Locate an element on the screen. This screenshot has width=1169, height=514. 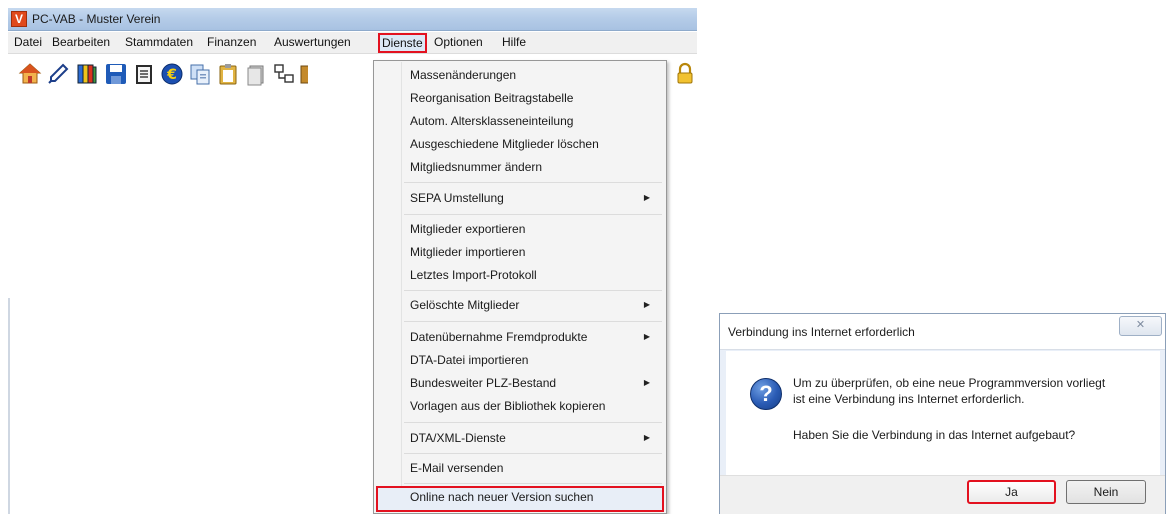
menu-stammdaten: Stammdaten is located at coordinates (159, 43).